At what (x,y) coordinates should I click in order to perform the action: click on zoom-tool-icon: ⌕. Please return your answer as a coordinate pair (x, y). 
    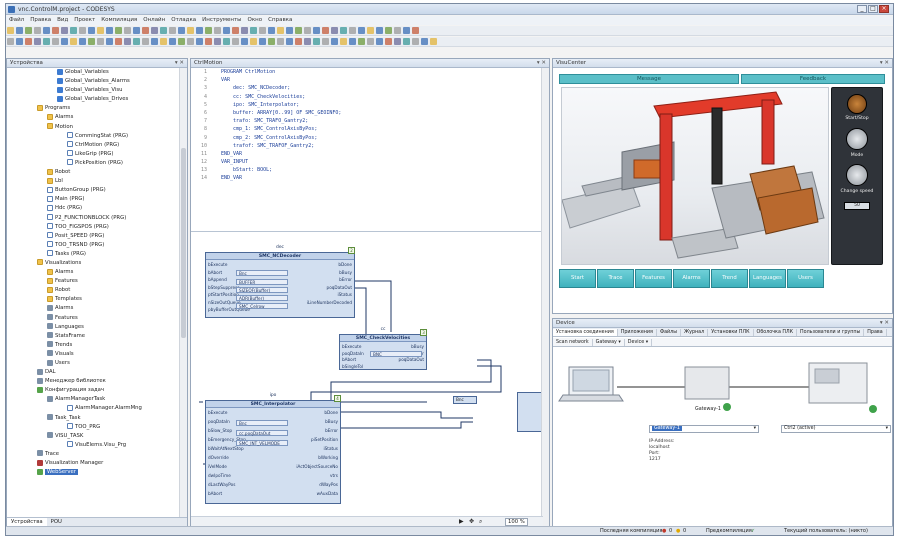
    Looking at the image, I should click on (480, 522).